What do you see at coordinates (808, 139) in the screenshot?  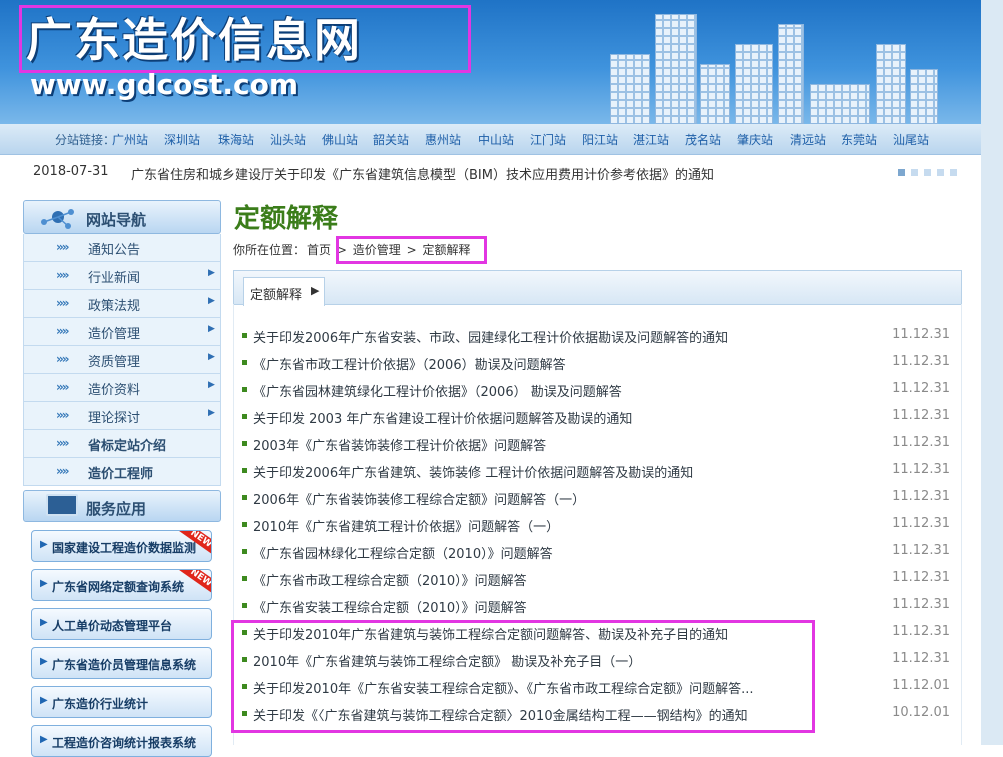 I see `station-link: 清远站` at bounding box center [808, 139].